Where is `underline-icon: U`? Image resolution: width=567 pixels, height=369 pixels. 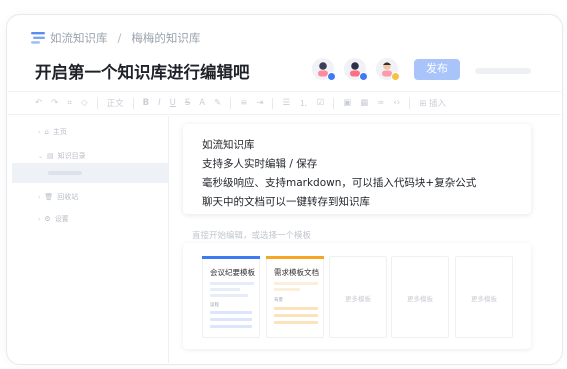 underline-icon: U is located at coordinates (173, 103).